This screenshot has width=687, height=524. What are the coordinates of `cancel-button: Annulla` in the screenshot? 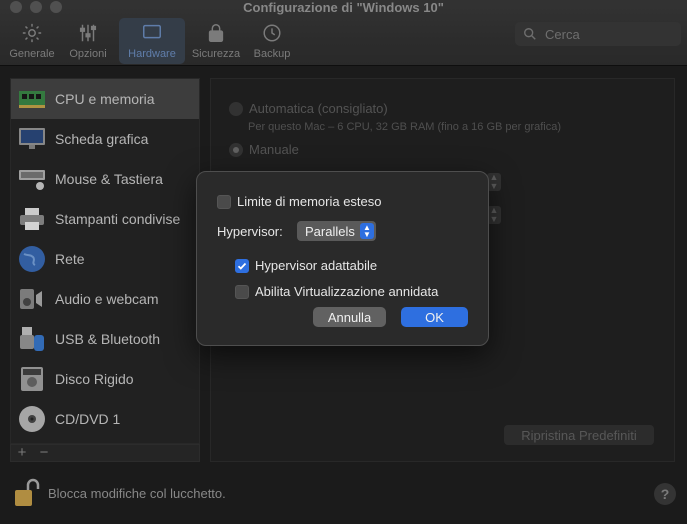 It's located at (349, 317).